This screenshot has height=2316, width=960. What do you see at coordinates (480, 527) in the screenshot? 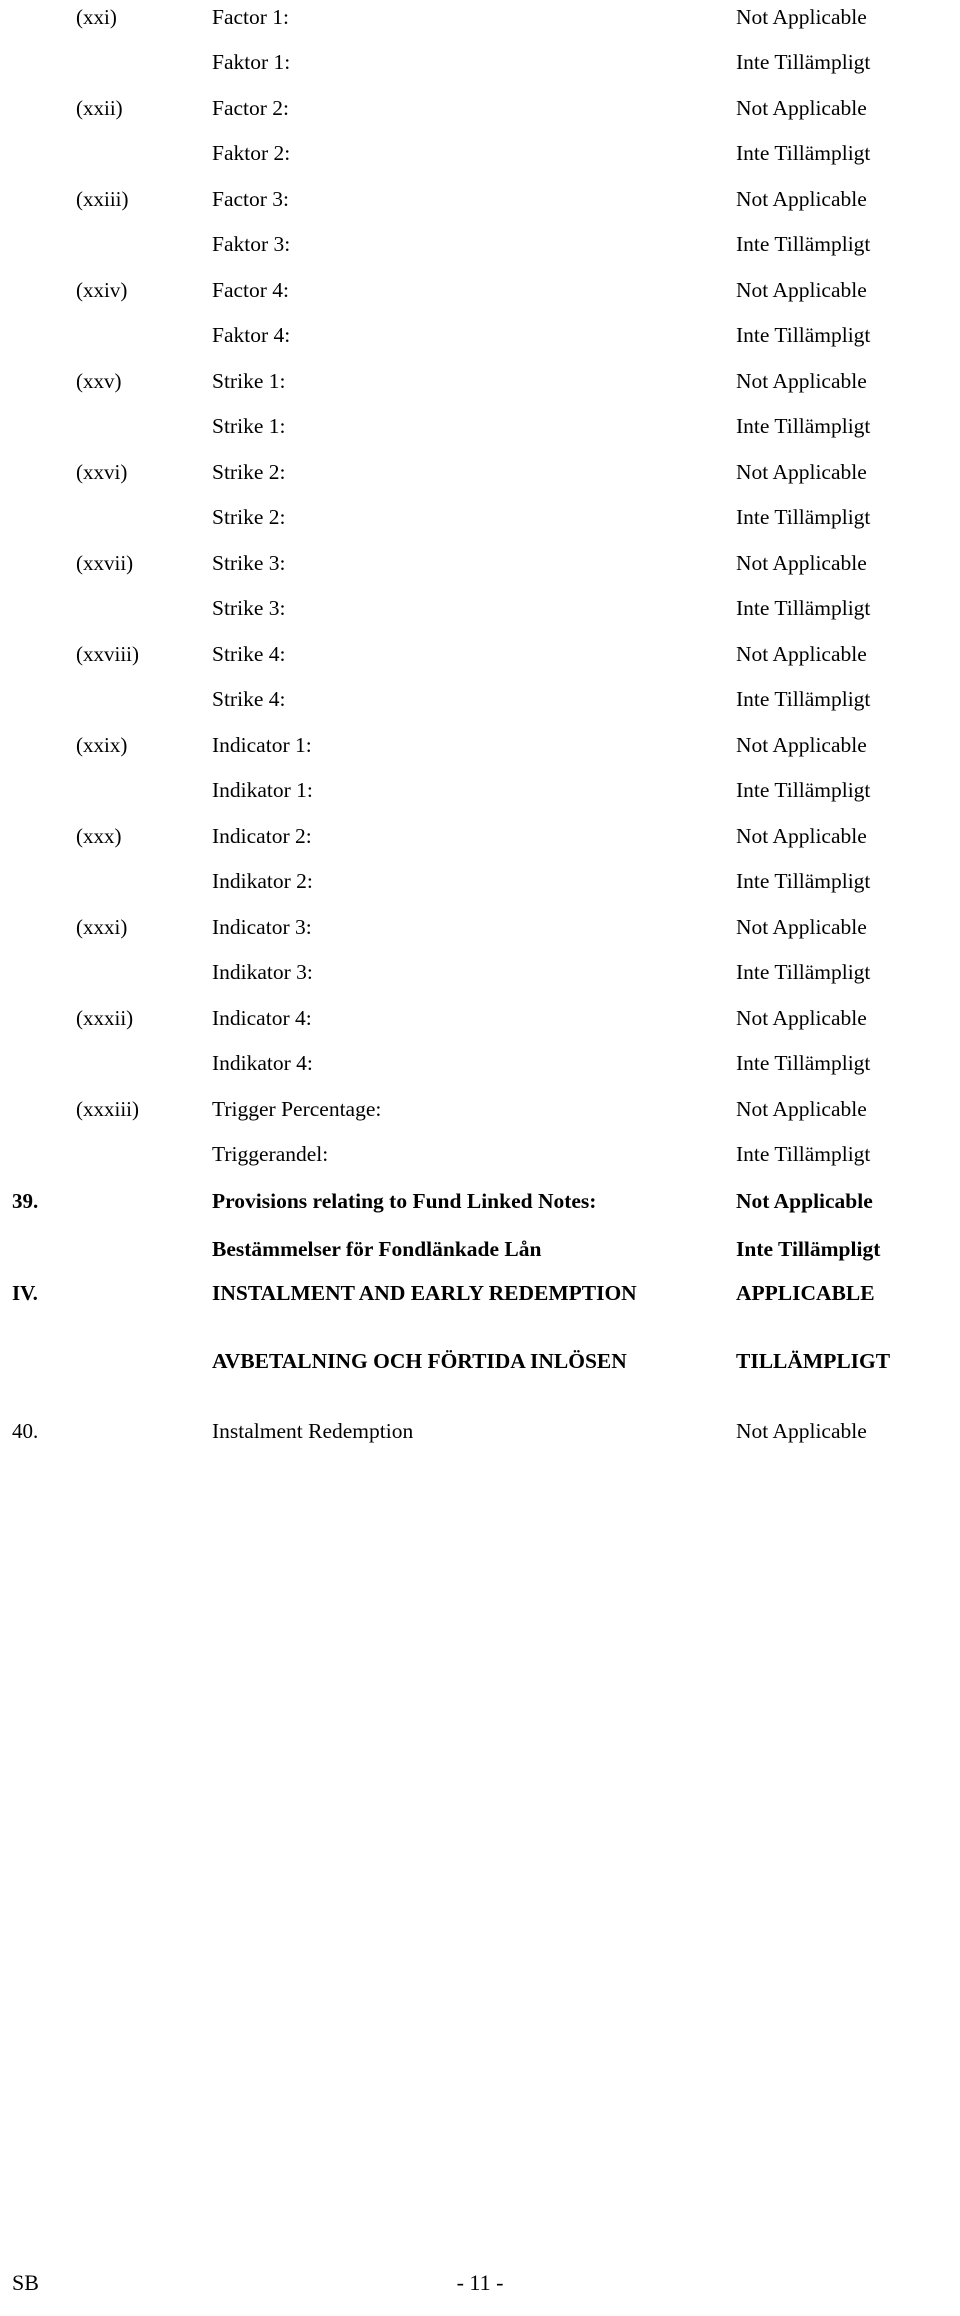
I see `table-row: Strike 2: Inte Tillämpligt` at bounding box center [480, 527].